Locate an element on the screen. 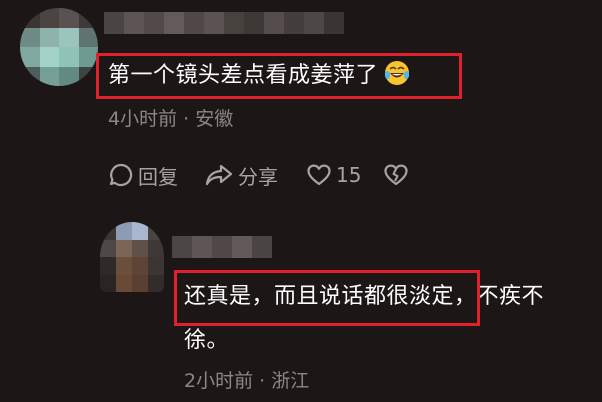 The image size is (602, 402). comment-body: 第一个镜头差点看成姜萍了 is located at coordinates (243, 75).